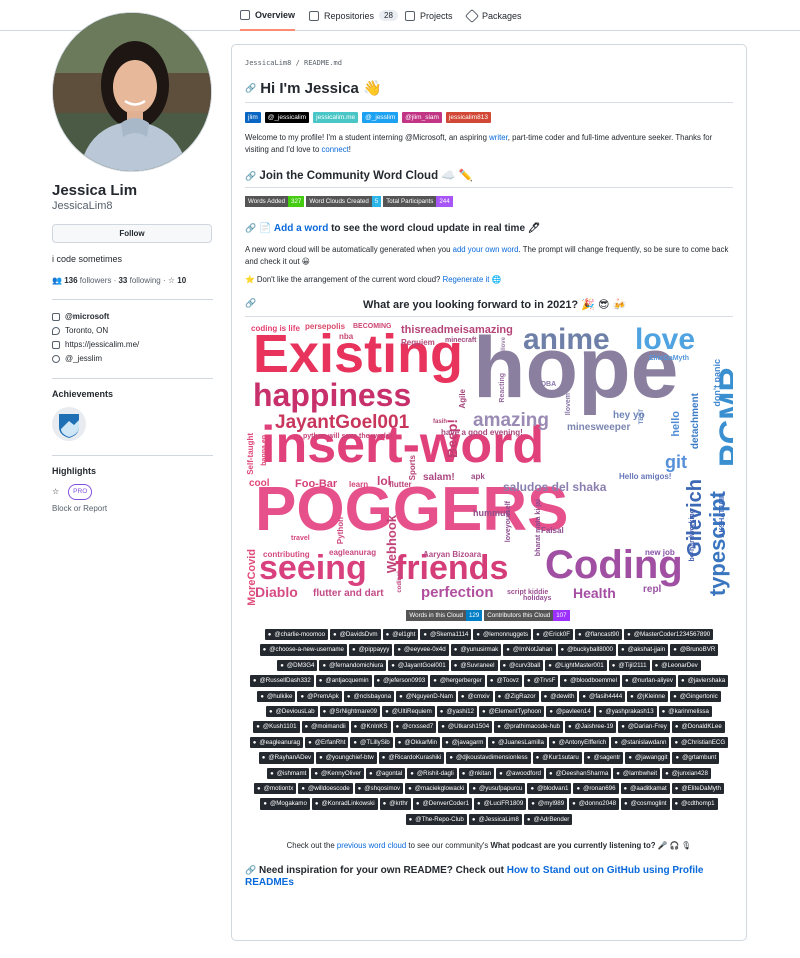 This screenshot has height=958, width=800. What do you see at coordinates (476, 650) in the screenshot?
I see `contributor-badge: @yunusirmak` at bounding box center [476, 650].